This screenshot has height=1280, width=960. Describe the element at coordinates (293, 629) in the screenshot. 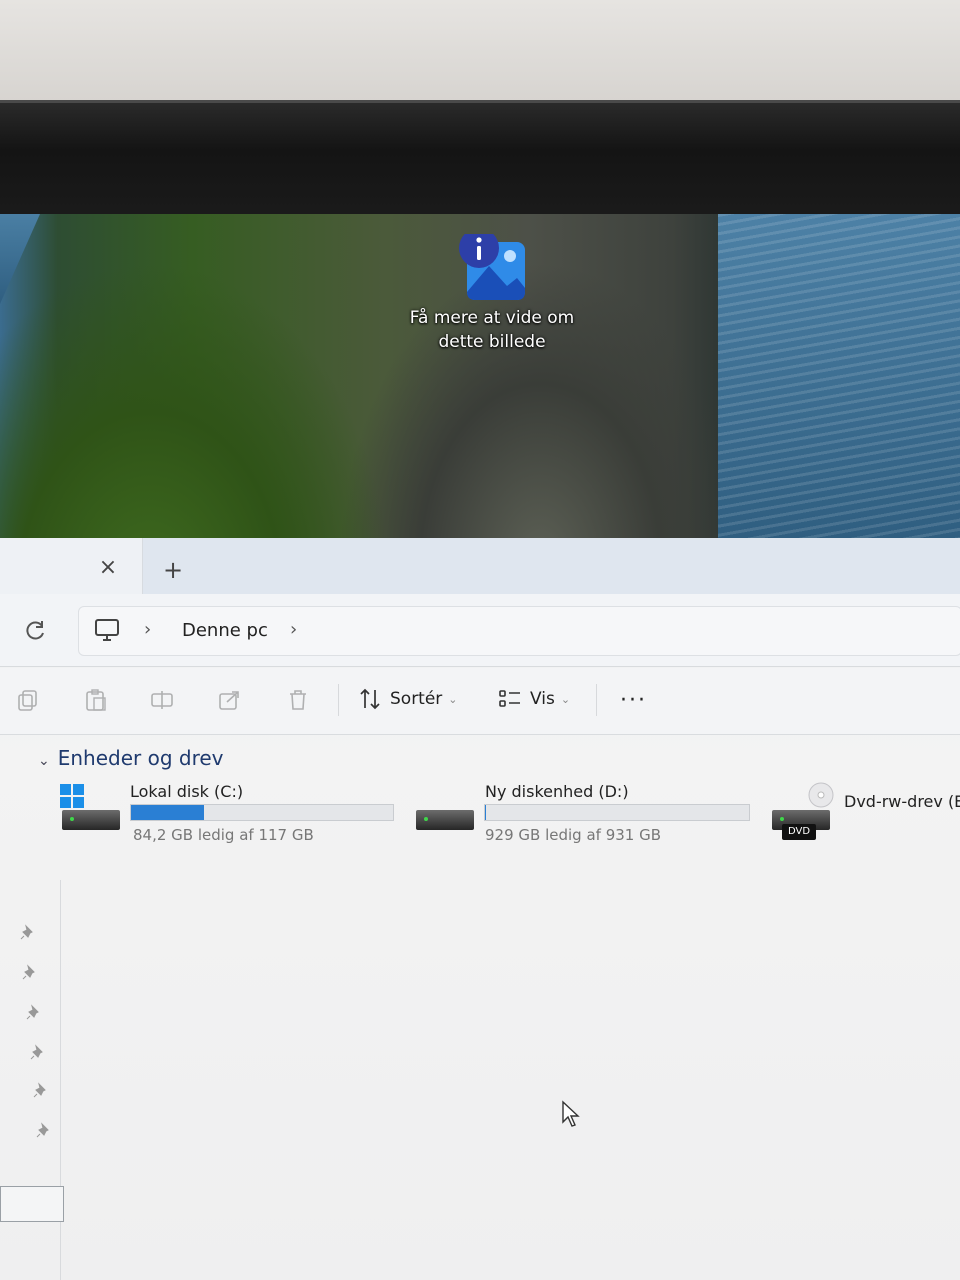

I see `breadcrumb-expand-chevron-icon: ›` at that location.